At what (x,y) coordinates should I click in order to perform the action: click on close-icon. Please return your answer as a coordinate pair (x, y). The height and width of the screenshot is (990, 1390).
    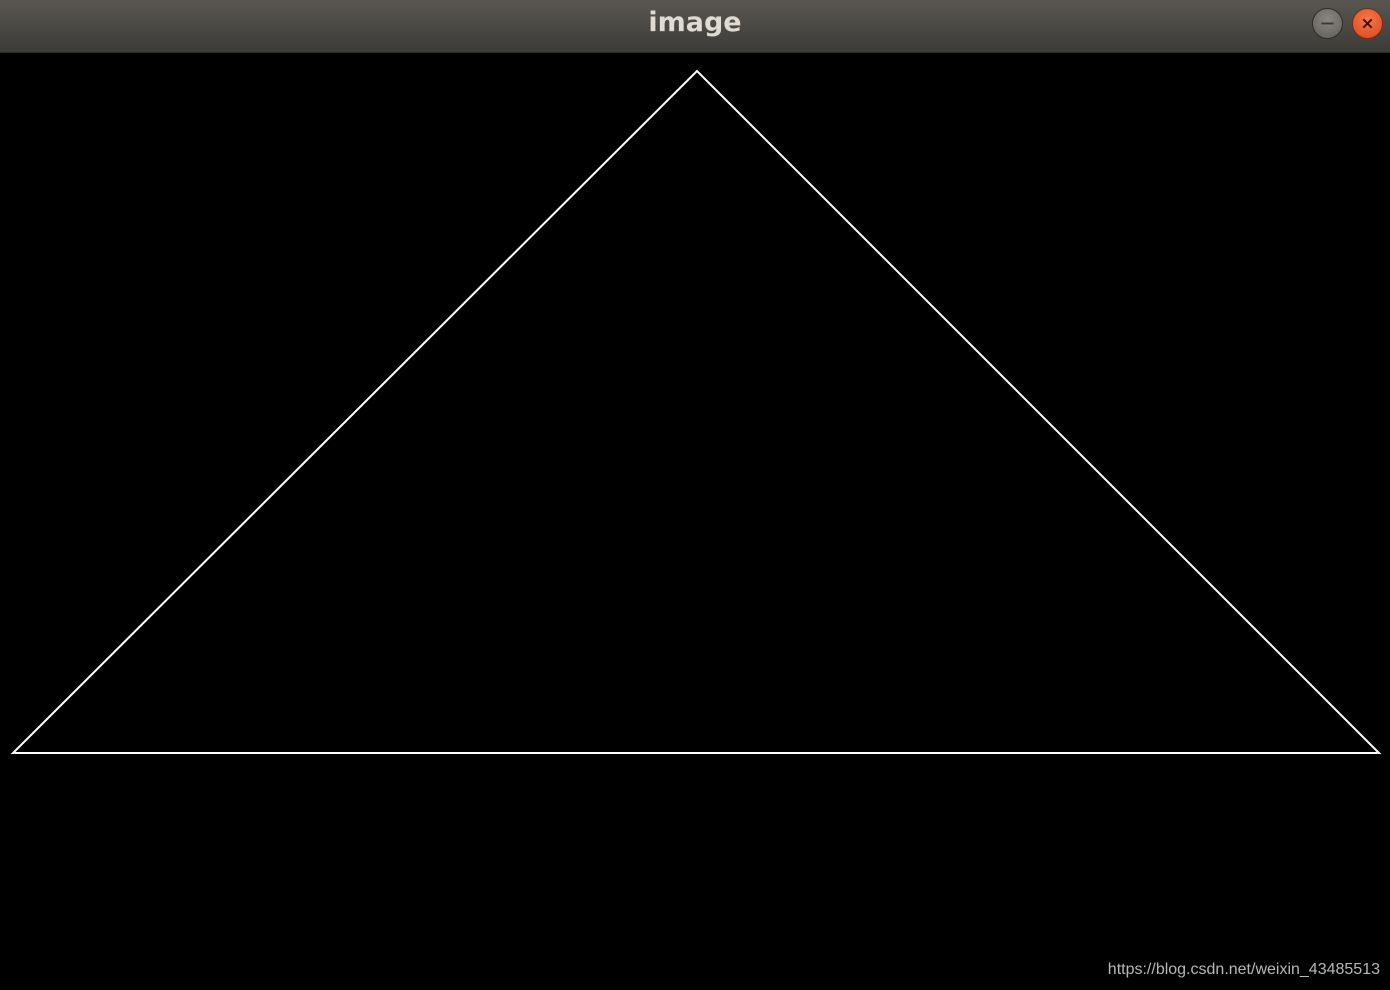
    Looking at the image, I should click on (1367, 23).